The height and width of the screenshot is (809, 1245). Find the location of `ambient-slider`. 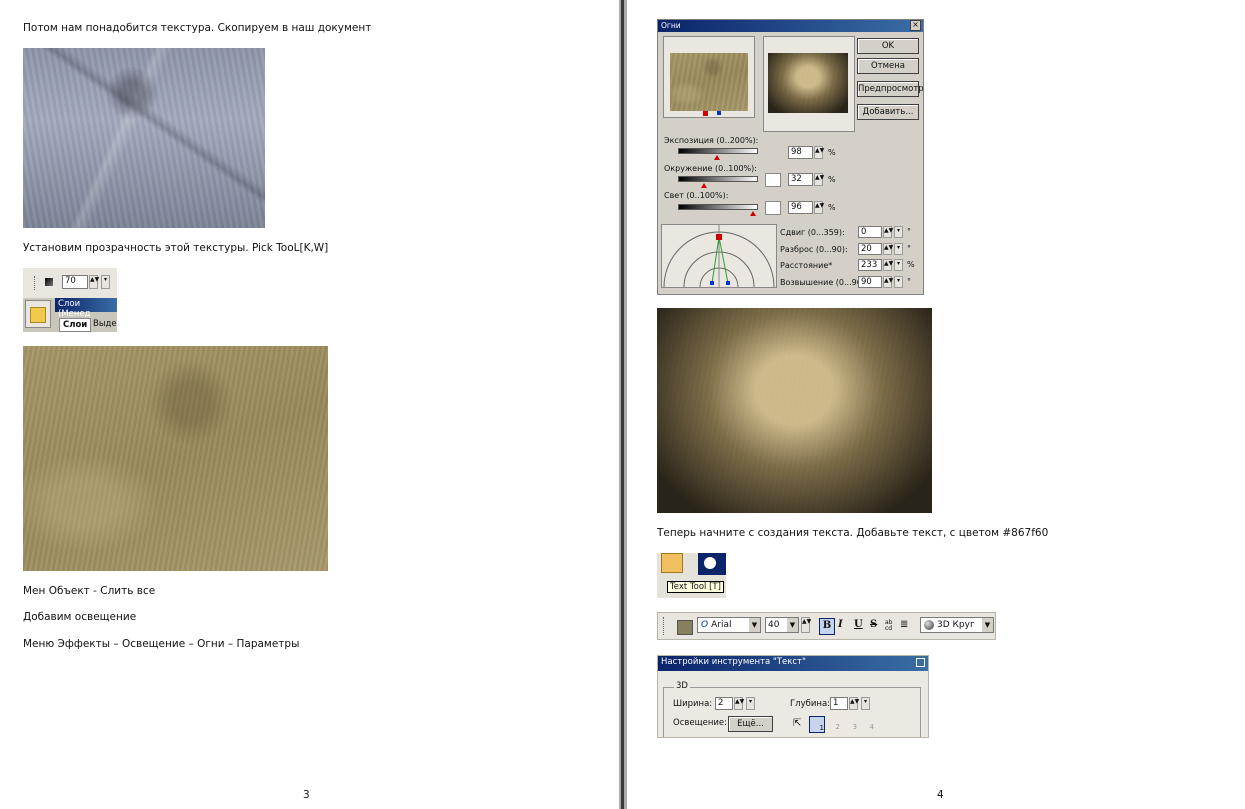

ambient-slider is located at coordinates (718, 179).